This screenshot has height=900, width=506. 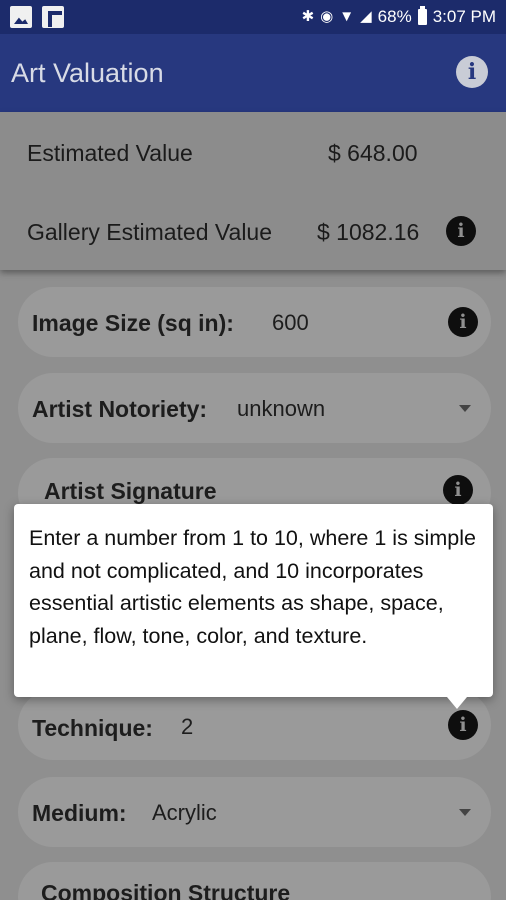 What do you see at coordinates (327, 16) in the screenshot?
I see `hotspot-icon: ◉` at bounding box center [327, 16].